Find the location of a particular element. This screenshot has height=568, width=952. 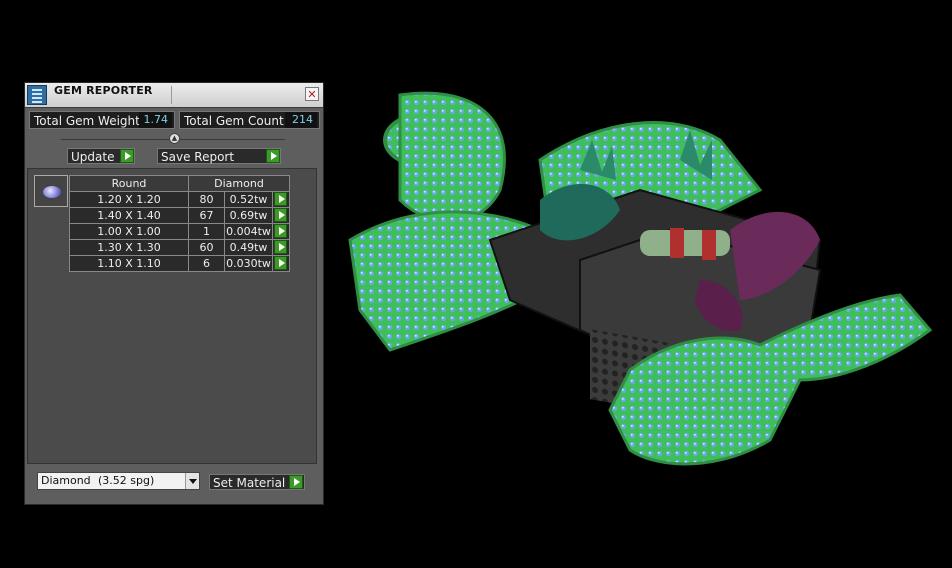

gem-size: 1.10 X 1.10 is located at coordinates (129, 263).